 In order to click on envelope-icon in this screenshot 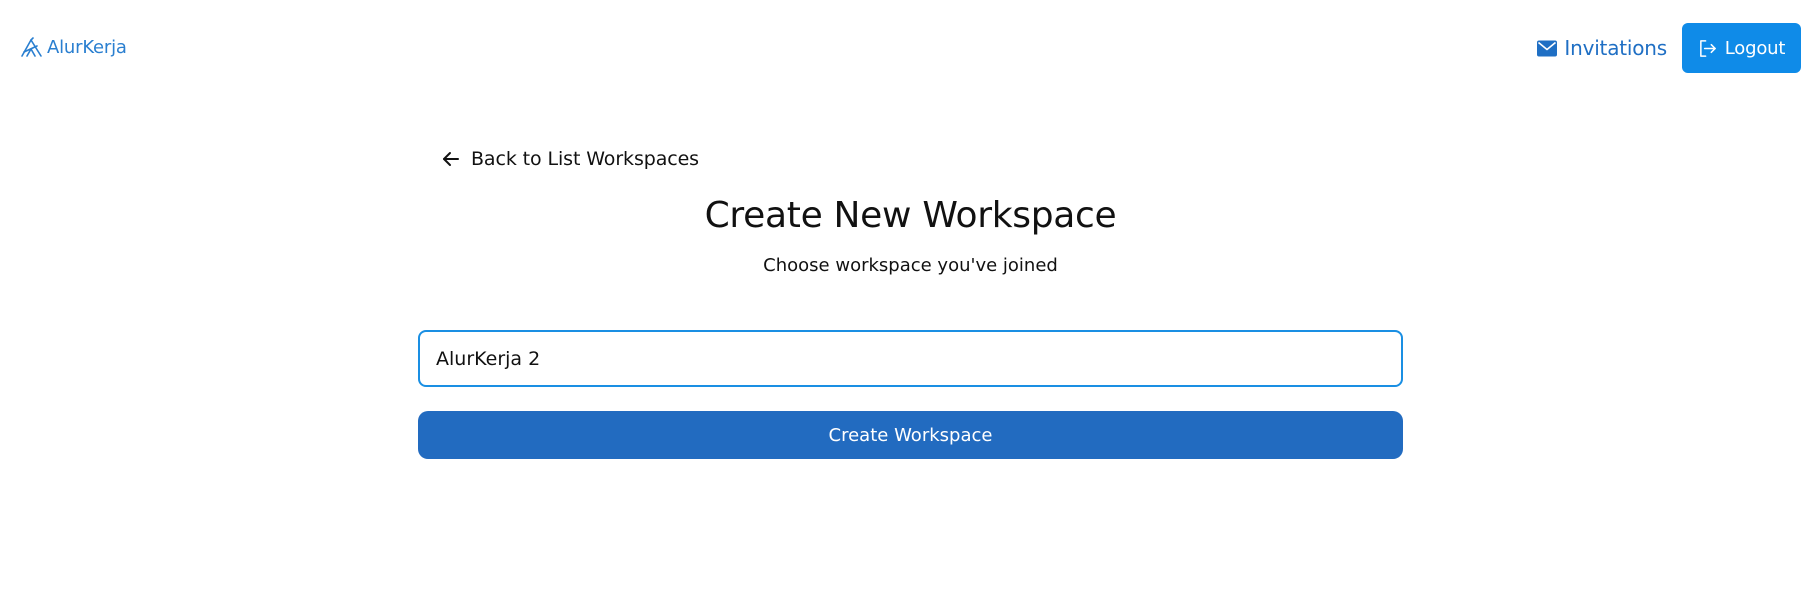, I will do `click(1547, 48)`.